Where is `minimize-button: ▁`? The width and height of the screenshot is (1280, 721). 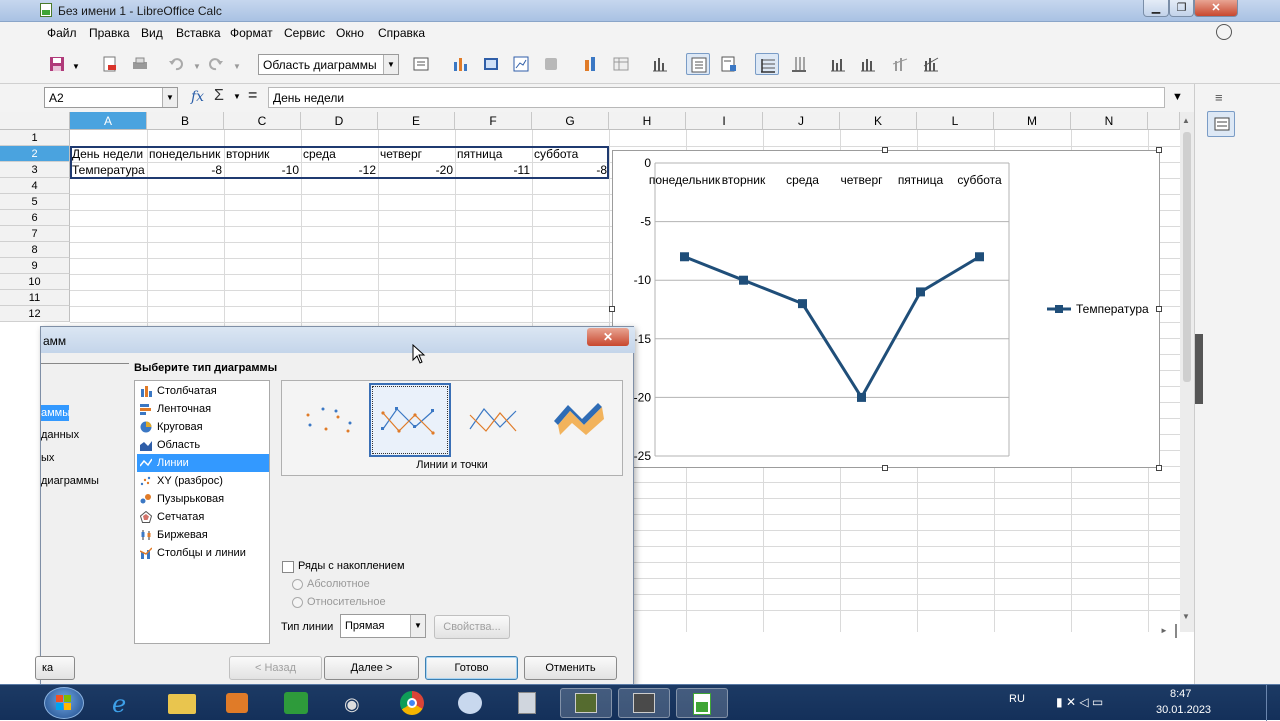 minimize-button: ▁ is located at coordinates (1156, 8).